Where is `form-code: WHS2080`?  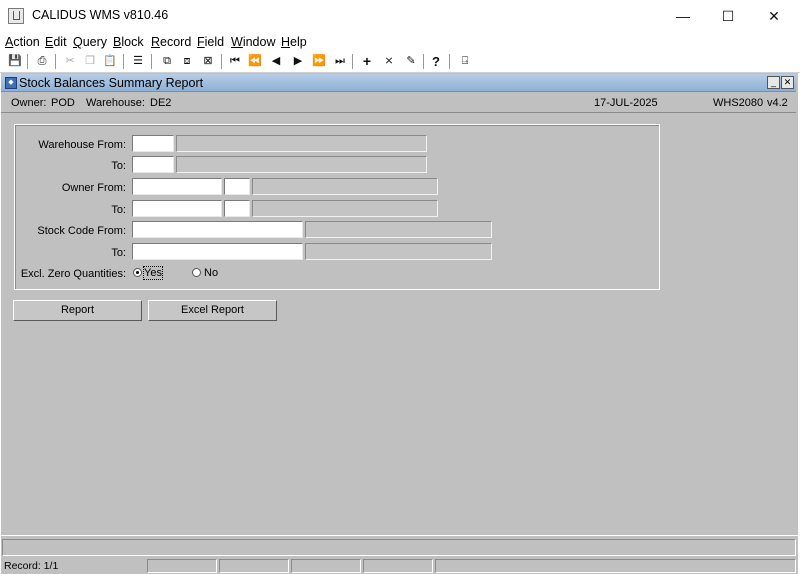 form-code: WHS2080 is located at coordinates (738, 103).